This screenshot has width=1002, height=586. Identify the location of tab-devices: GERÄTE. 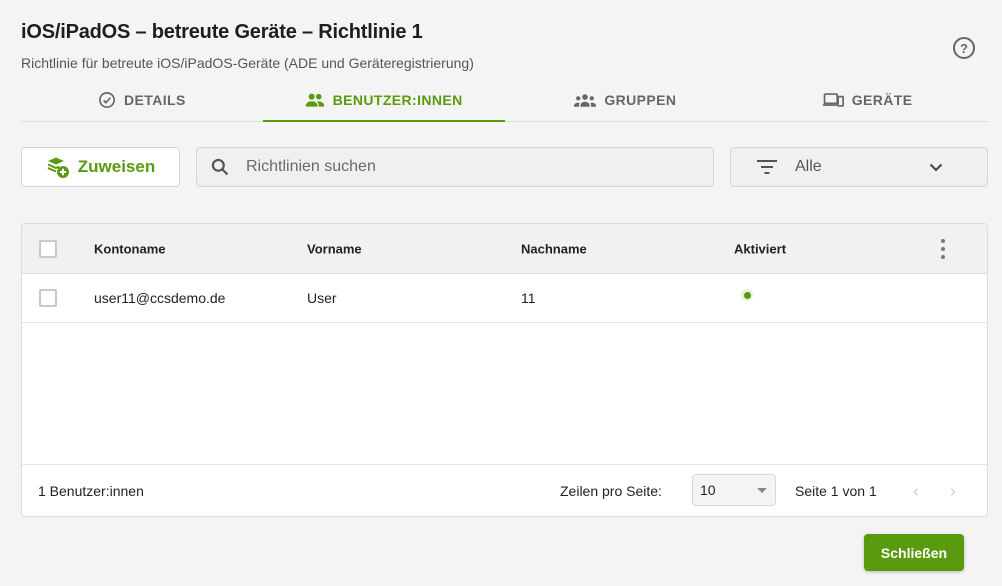
(867, 99).